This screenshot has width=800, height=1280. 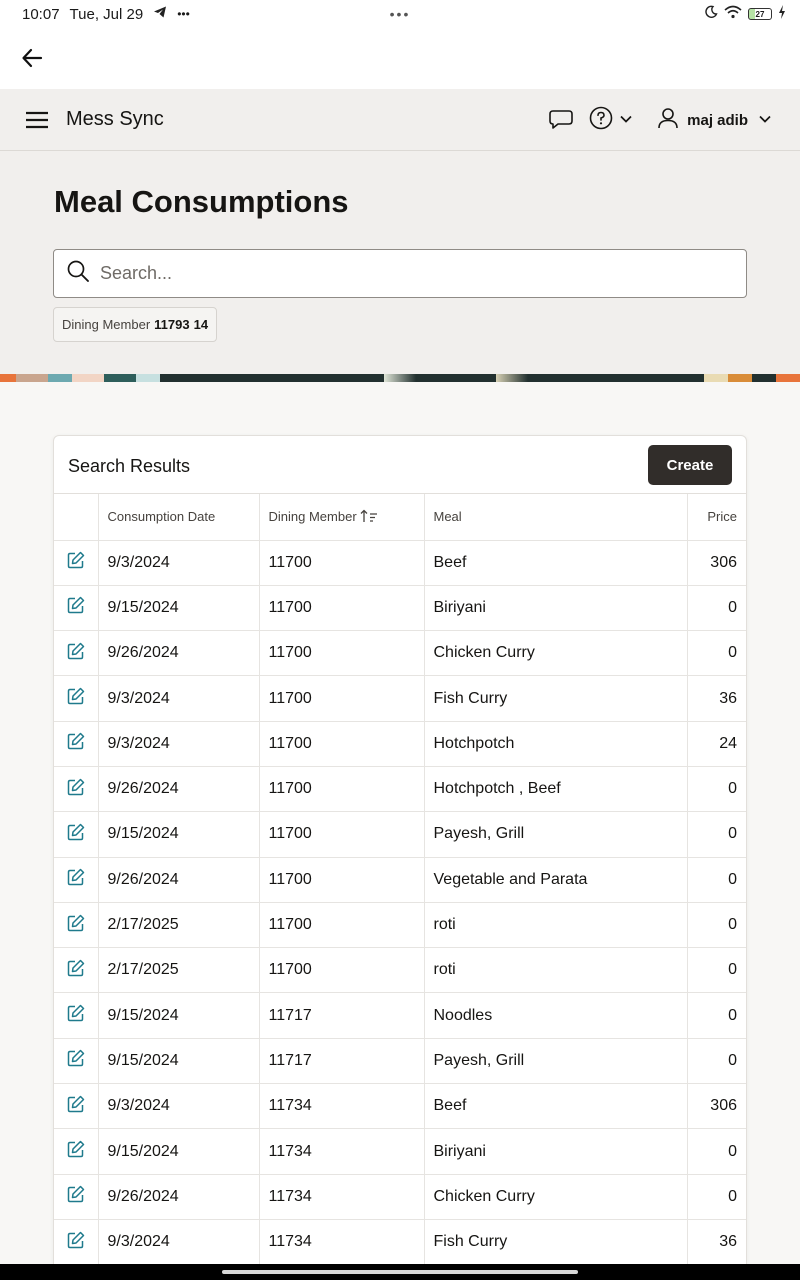 What do you see at coordinates (400, 1272) in the screenshot?
I see `home-gesture-pill` at bounding box center [400, 1272].